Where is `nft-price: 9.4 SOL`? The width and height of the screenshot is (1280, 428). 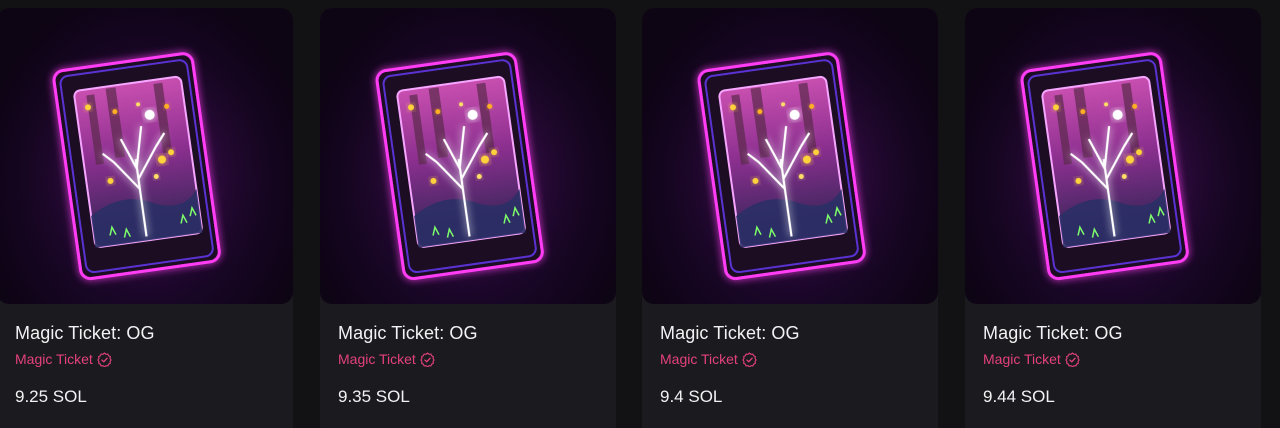 nft-price: 9.4 SOL is located at coordinates (691, 396).